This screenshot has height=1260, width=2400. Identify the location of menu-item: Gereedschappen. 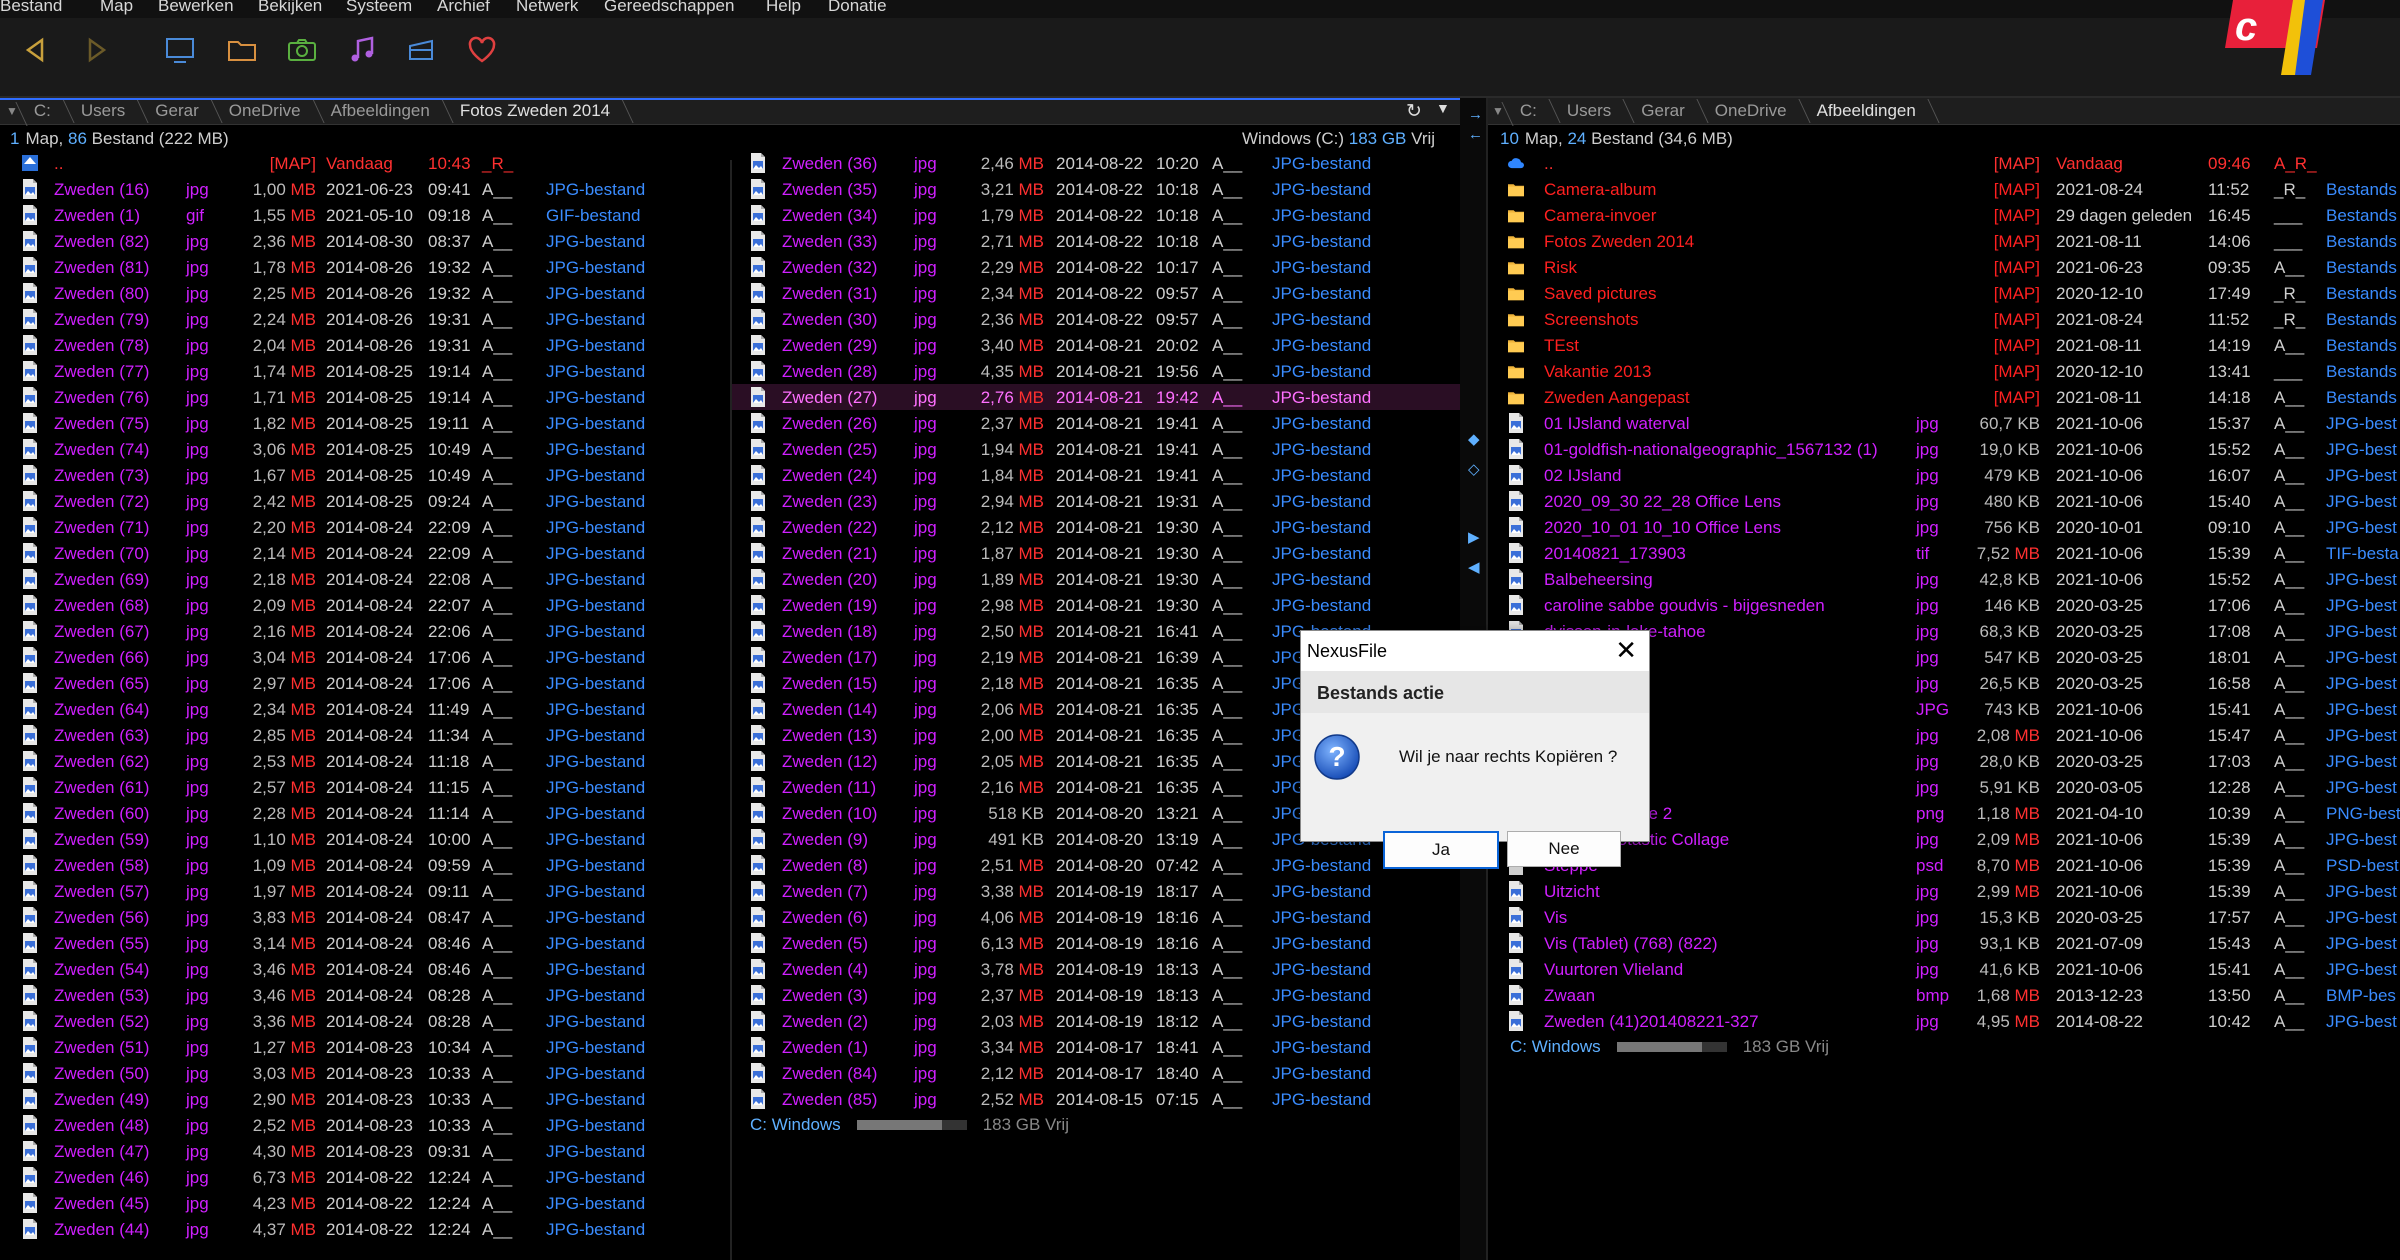
(669, 8).